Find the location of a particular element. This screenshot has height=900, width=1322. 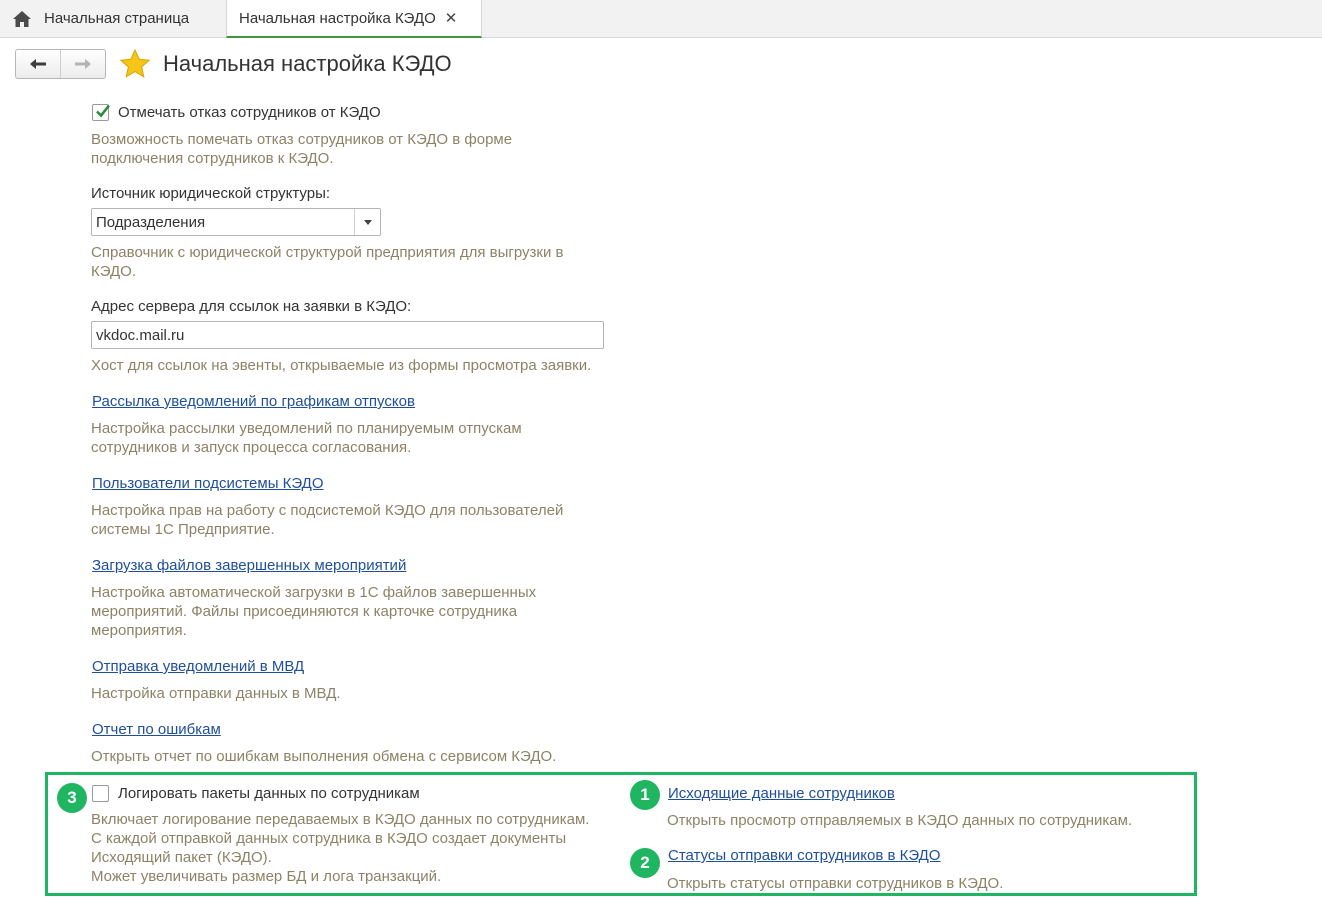

description-line: Настройка отправки данных в МВД. is located at coordinates (216, 693).